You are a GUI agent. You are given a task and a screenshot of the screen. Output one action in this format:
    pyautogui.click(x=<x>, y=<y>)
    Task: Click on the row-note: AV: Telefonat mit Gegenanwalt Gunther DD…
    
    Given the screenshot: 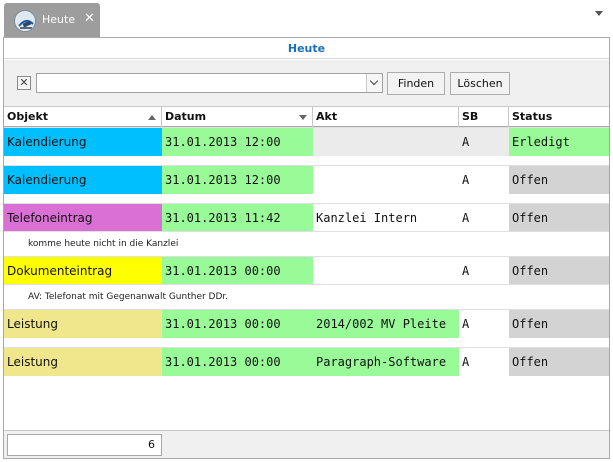 What is the action you would take?
    pyautogui.click(x=306, y=296)
    